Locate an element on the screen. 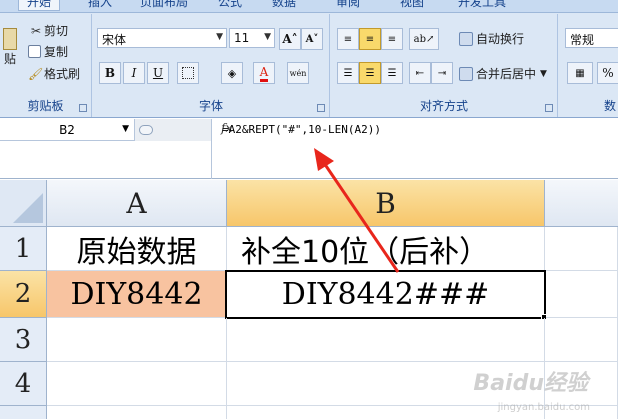 Image resolution: width=618 pixels, height=419 pixels. arrow-shaft is located at coordinates (360, 216).